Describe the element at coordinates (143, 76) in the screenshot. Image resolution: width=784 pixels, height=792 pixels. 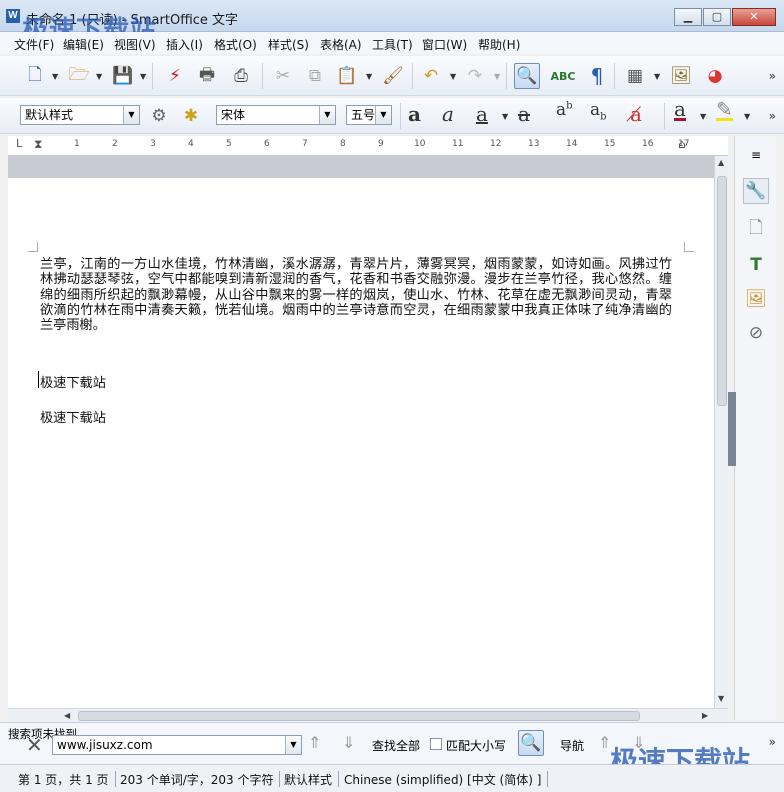
I see `save-dropdown-icon: ▼` at that location.